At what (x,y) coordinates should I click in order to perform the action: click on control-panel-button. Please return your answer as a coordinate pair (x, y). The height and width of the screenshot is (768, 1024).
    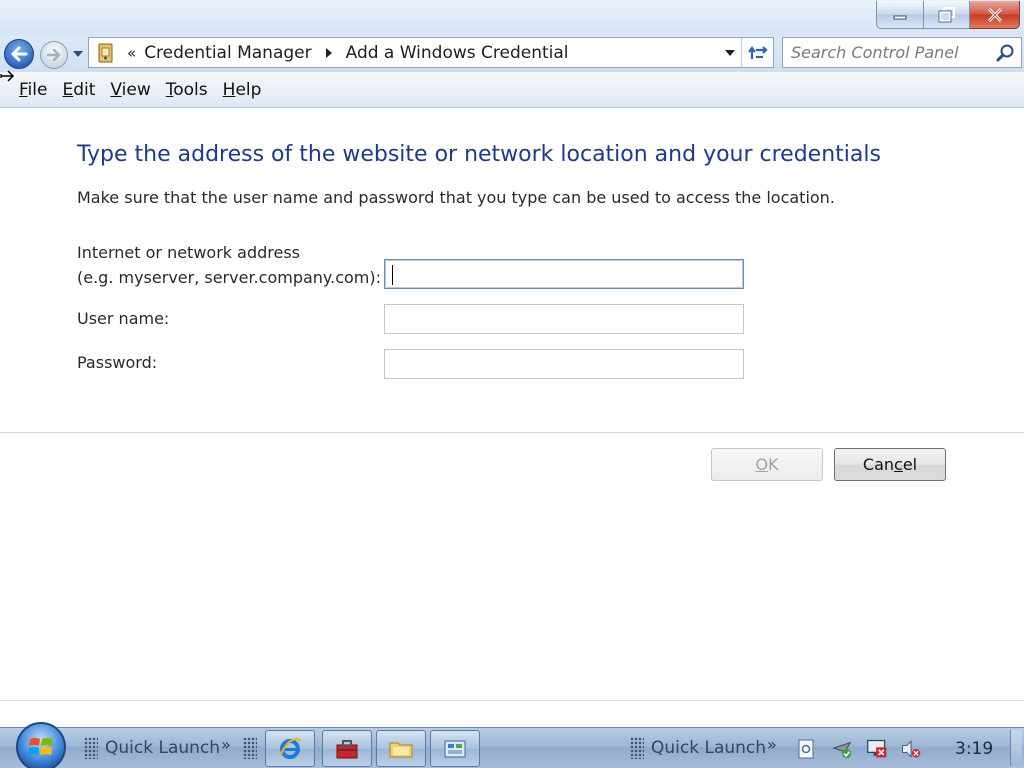
    Looking at the image, I should click on (455, 748).